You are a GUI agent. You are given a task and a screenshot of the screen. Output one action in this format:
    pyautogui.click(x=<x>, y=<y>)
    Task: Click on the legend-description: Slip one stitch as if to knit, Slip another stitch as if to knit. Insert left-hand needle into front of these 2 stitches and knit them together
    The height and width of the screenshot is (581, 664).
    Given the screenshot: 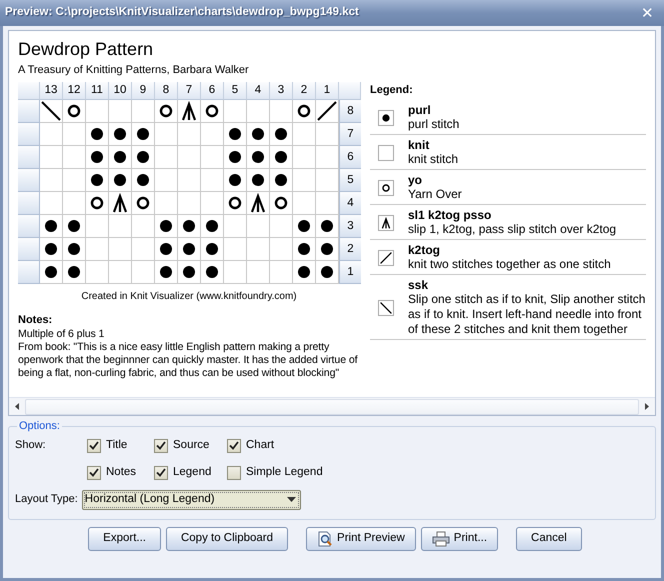 What is the action you would take?
    pyautogui.click(x=527, y=314)
    